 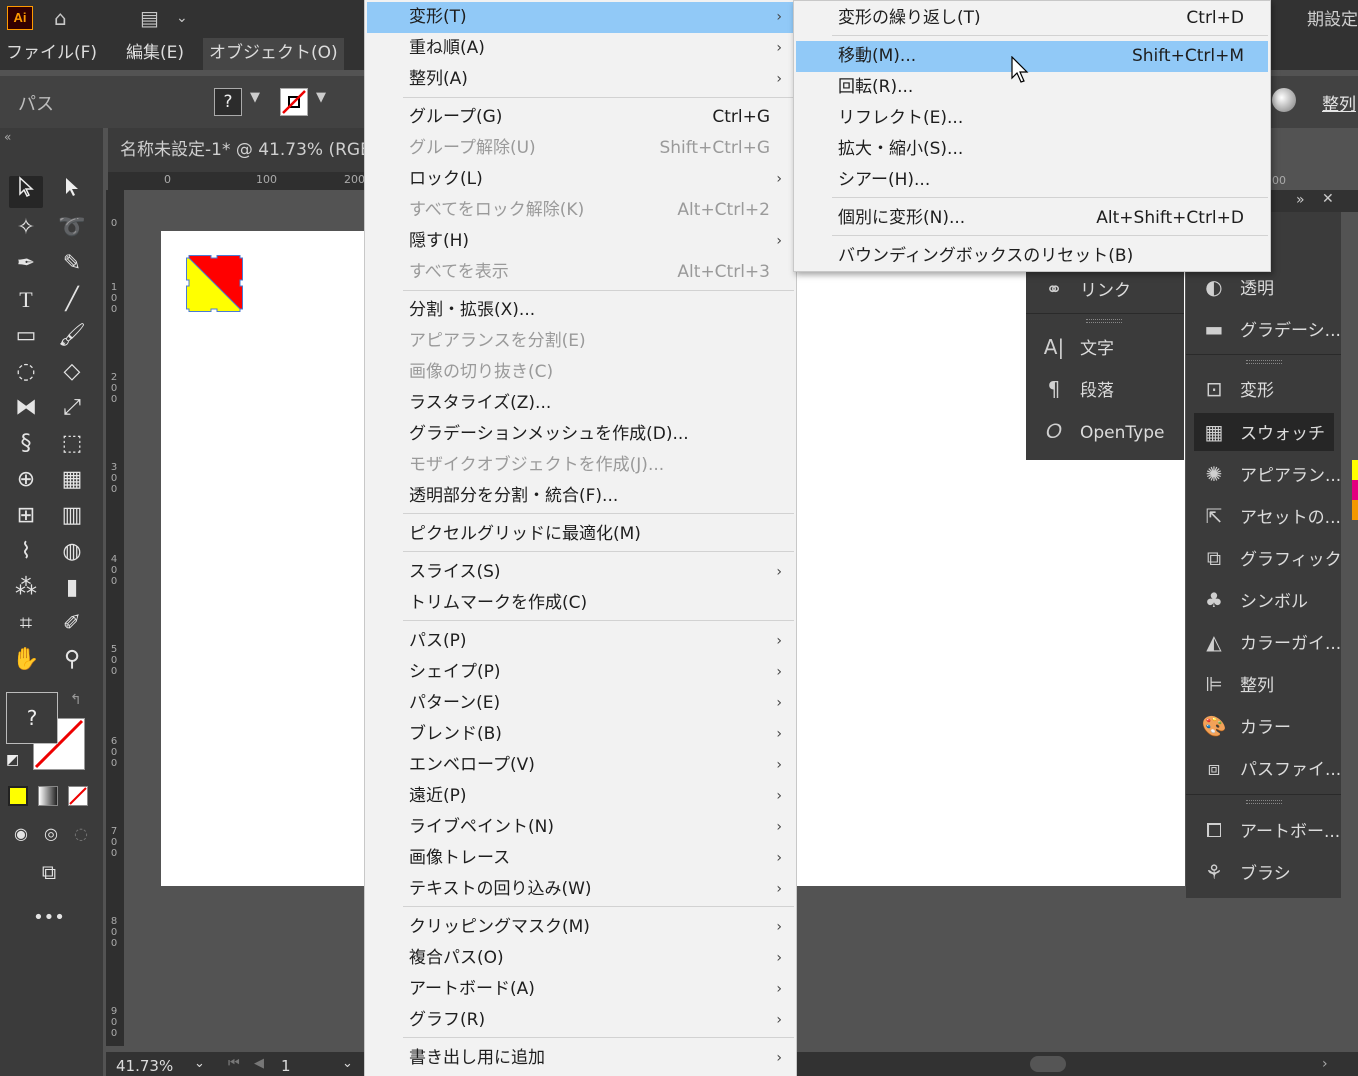 I want to click on direct-selection-tool-icon, so click(x=72, y=192).